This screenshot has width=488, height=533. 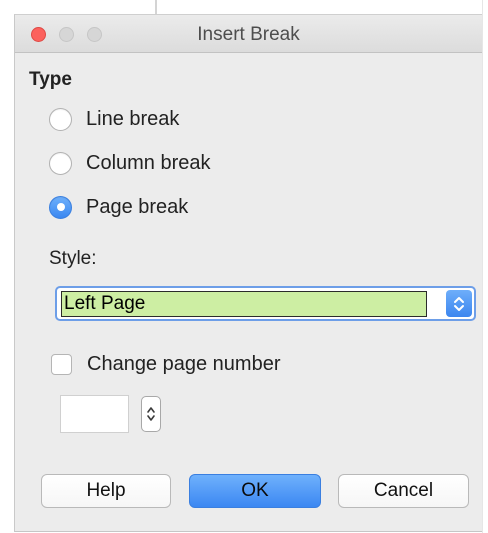 What do you see at coordinates (482, 266) in the screenshot?
I see `background-edge` at bounding box center [482, 266].